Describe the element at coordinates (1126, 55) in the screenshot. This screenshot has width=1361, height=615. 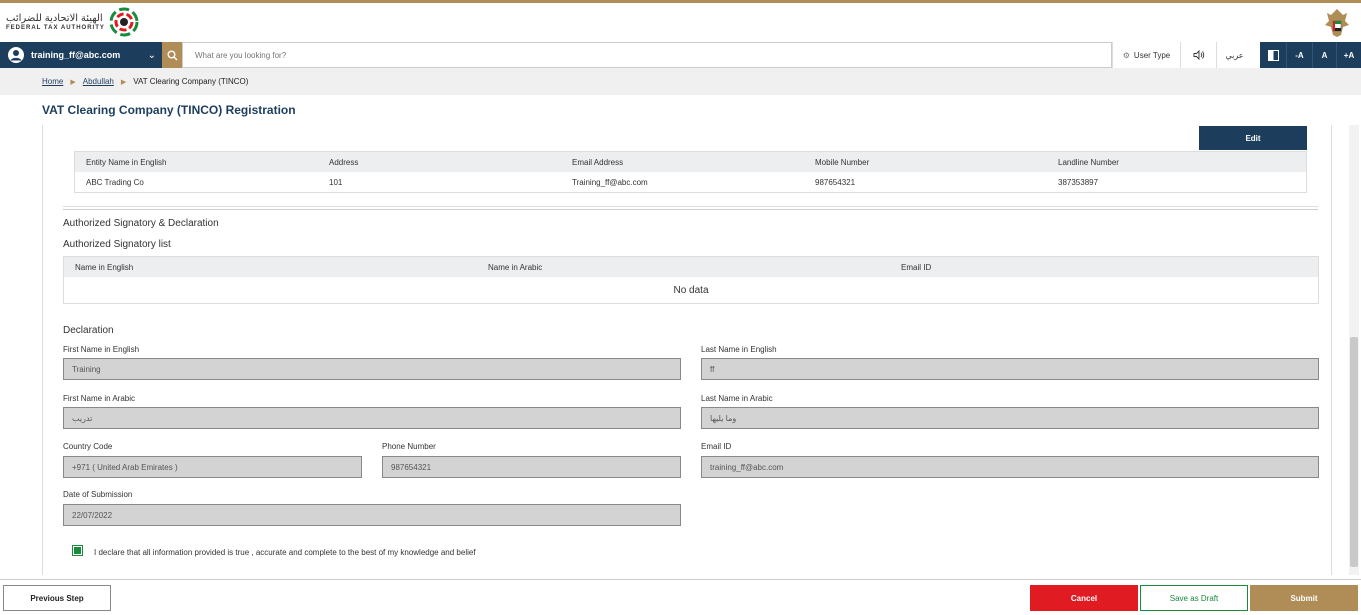
I see `gear-icon: ⚙` at that location.